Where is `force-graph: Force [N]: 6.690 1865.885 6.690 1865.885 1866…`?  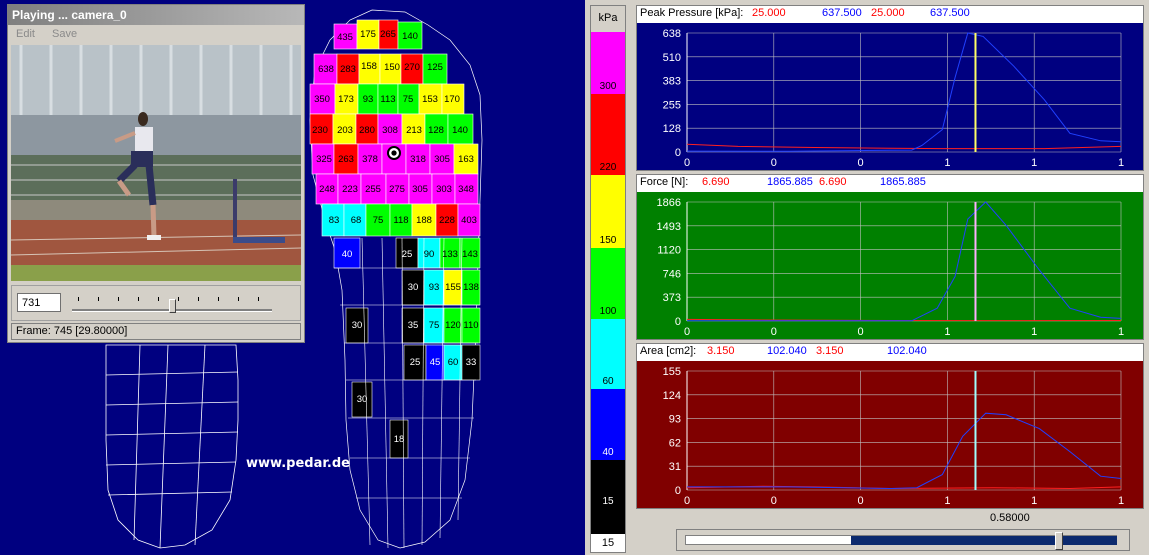 force-graph: Force [N]: 6.690 1865.885 6.690 1865.885 1866… is located at coordinates (890, 257).